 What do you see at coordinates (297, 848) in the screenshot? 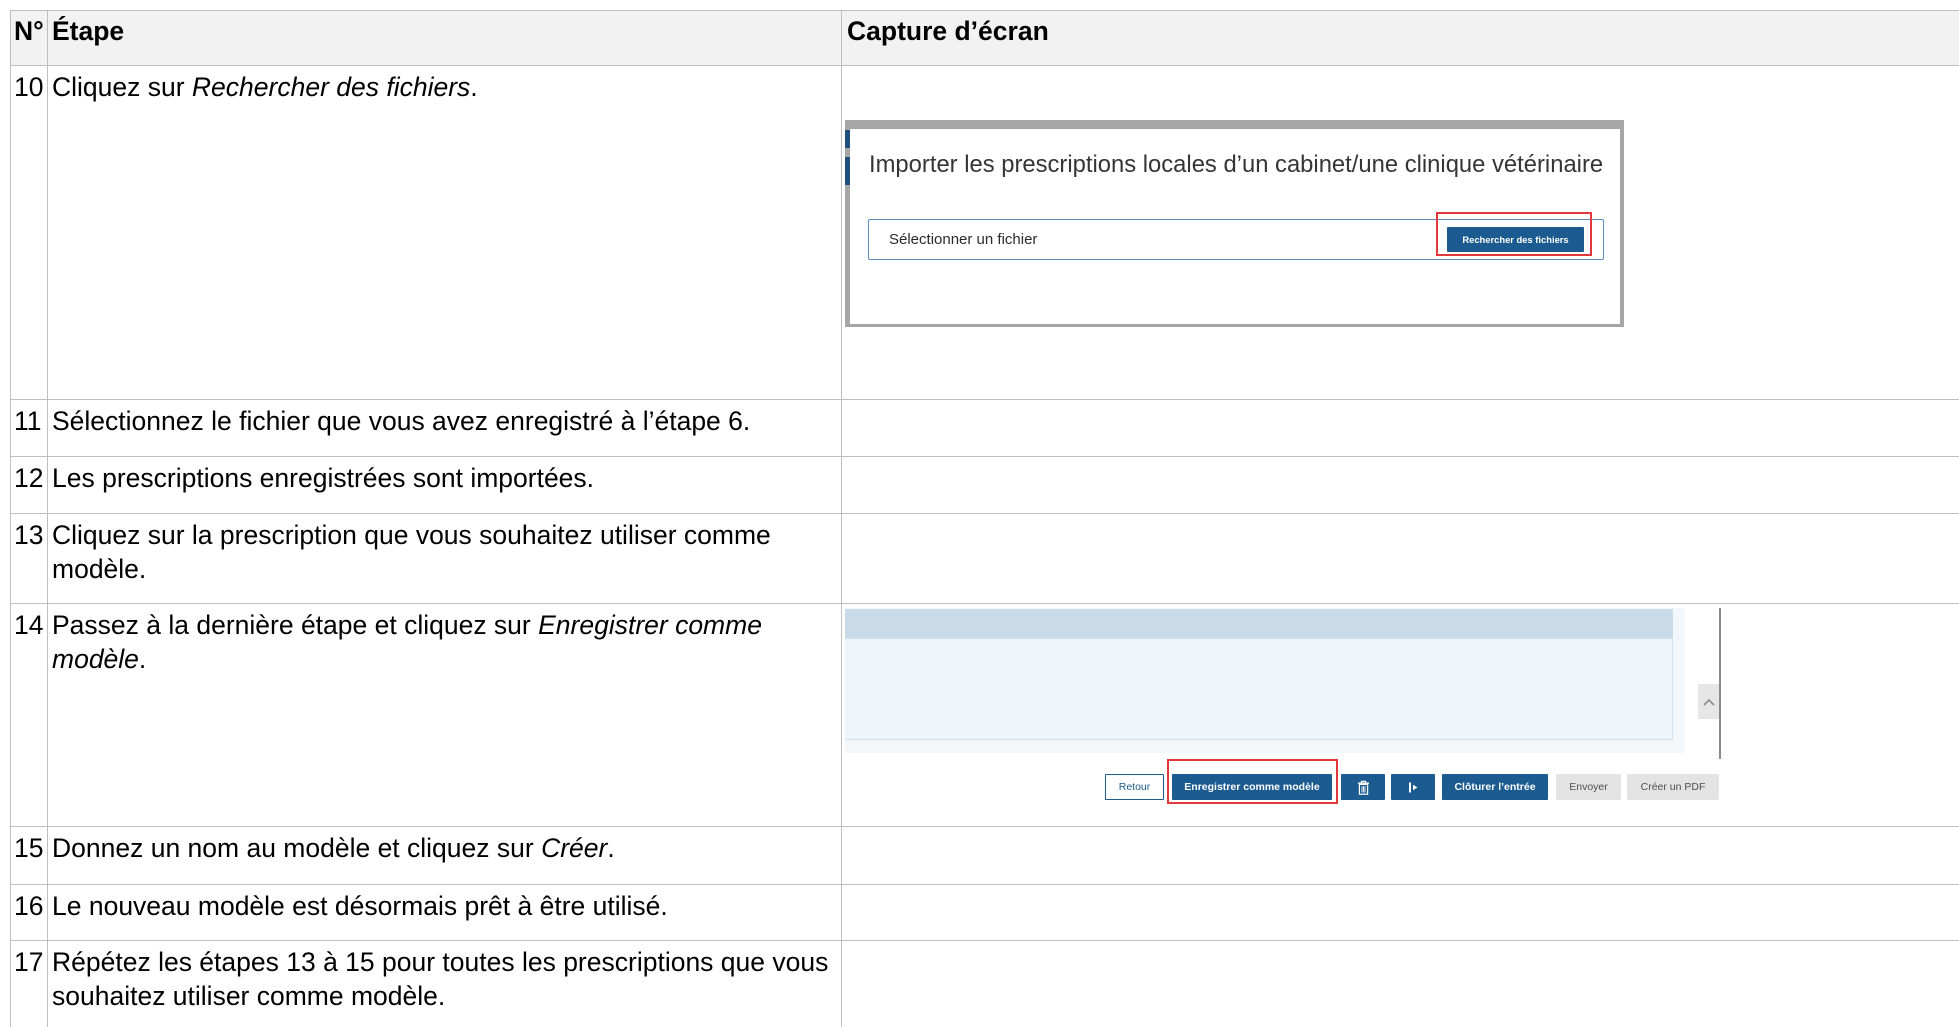
I see `step-text: Donnez un nom au modèle et cliquez sur` at bounding box center [297, 848].